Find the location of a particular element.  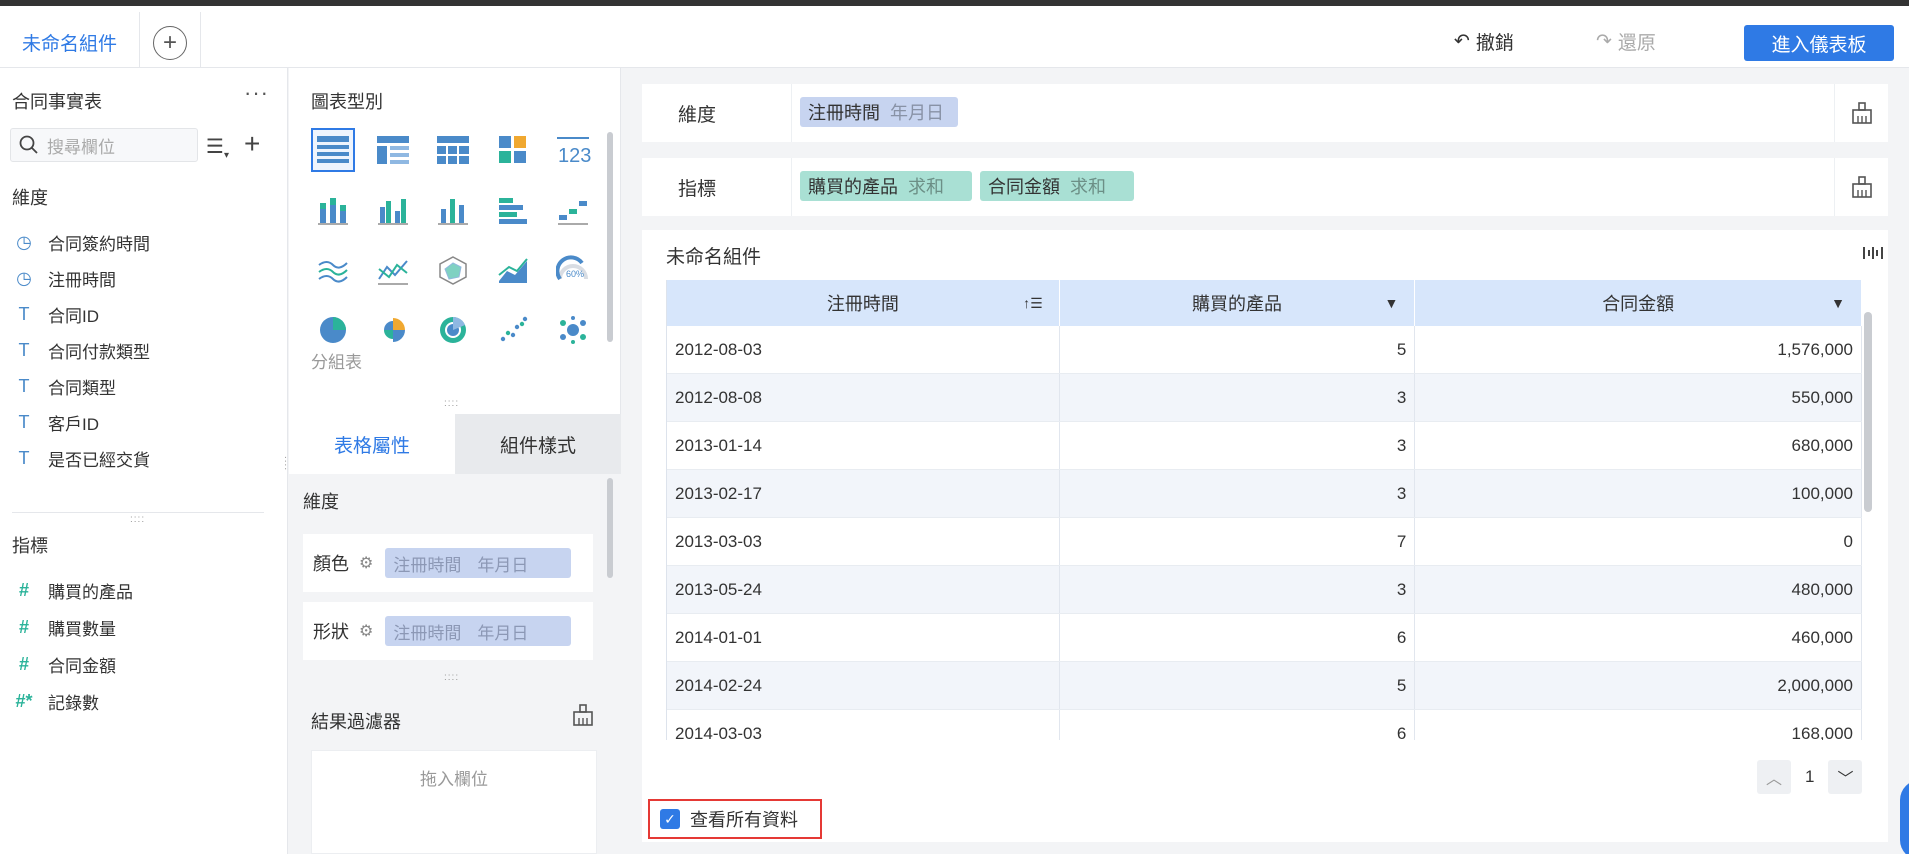

undo-button: ↶ 撤銷 is located at coordinates (1484, 41).